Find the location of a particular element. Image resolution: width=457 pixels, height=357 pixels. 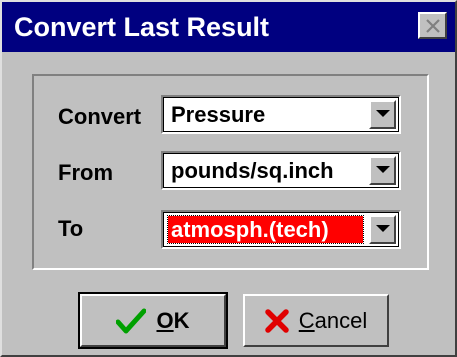

cancel-button: Cancel is located at coordinates (316, 320).